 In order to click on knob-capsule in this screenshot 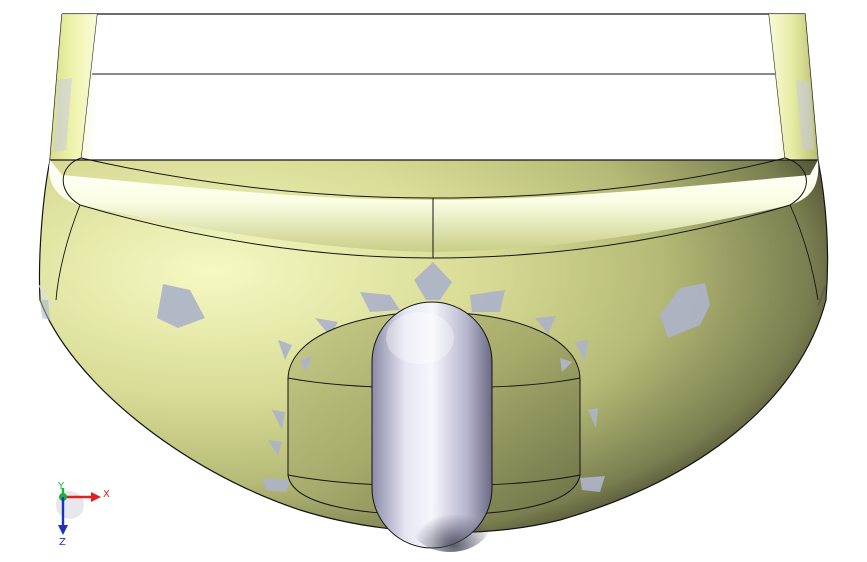, I will do `click(432, 426)`.